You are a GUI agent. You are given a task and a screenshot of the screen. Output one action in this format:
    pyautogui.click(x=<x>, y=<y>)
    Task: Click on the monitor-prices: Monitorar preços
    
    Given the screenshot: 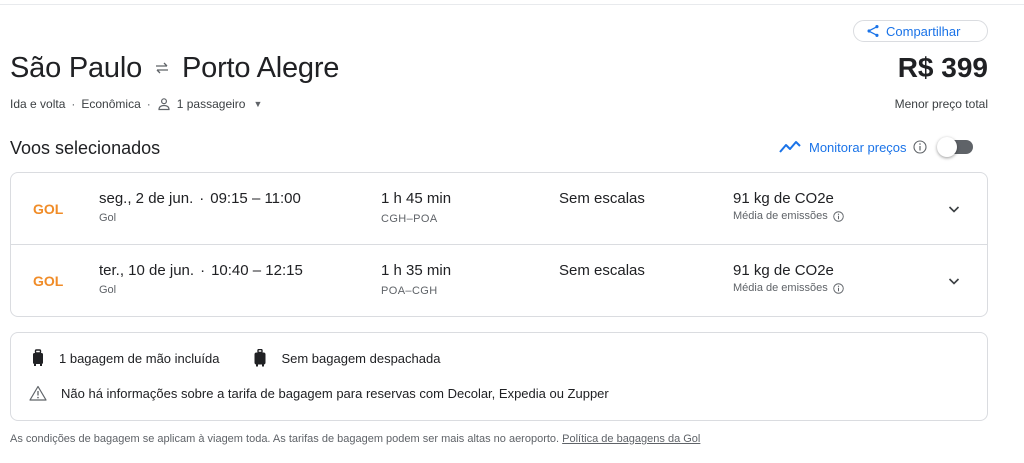 What is the action you would take?
    pyautogui.click(x=876, y=147)
    